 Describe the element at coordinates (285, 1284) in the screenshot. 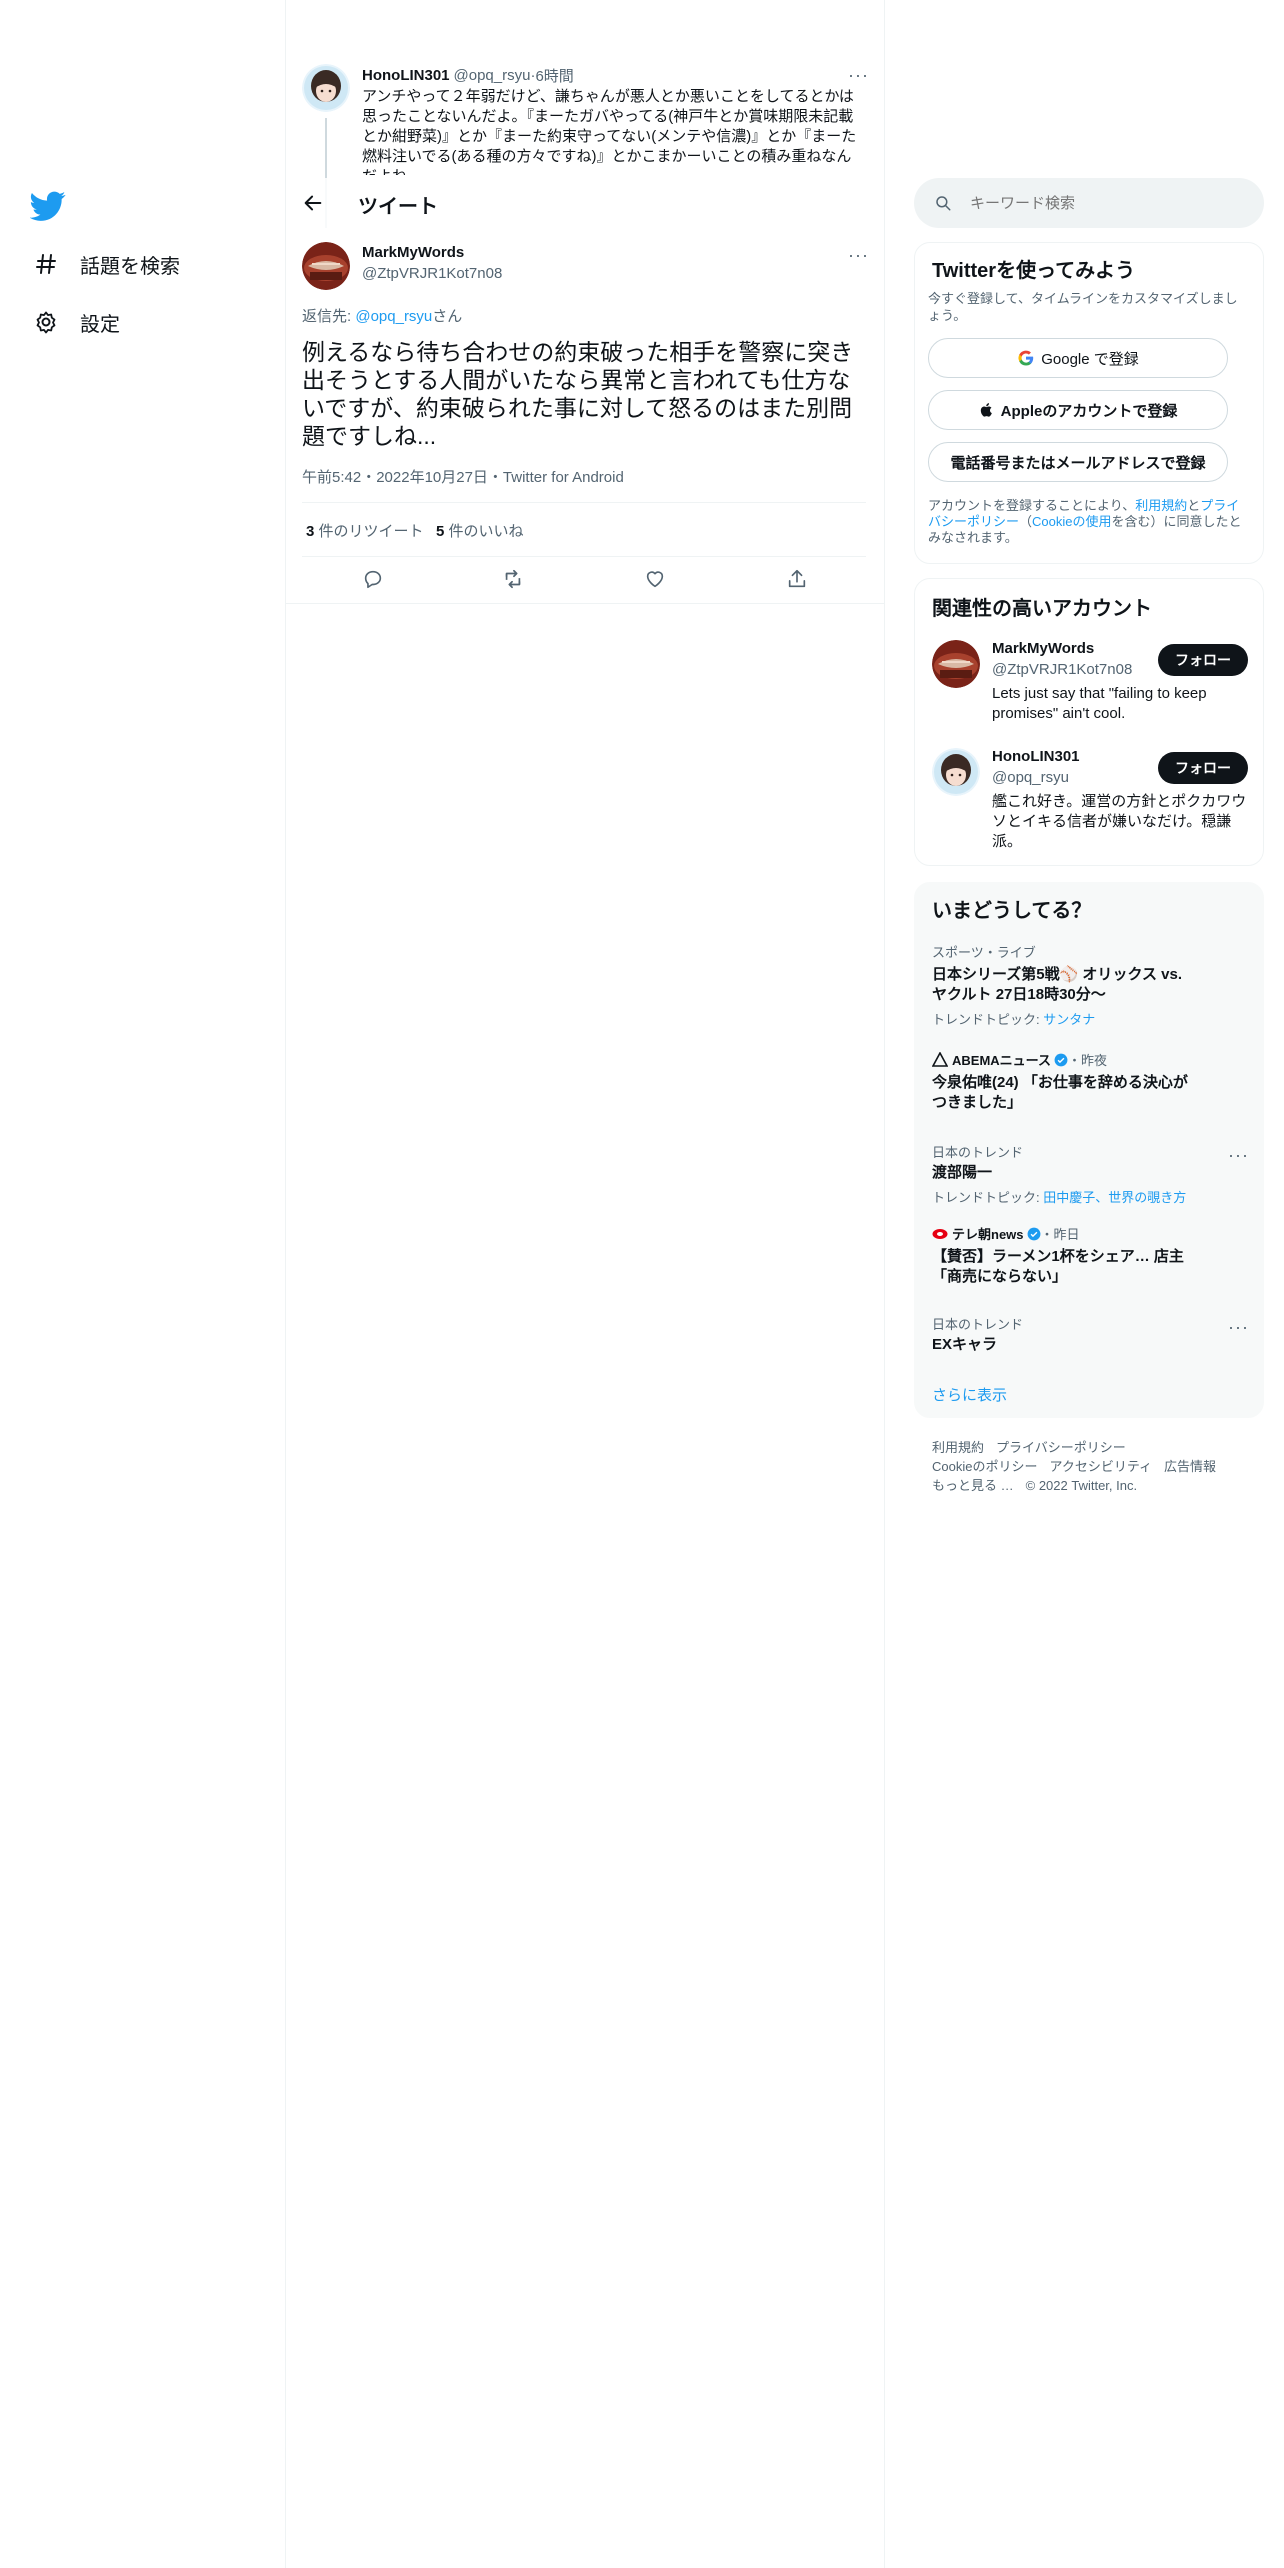

I see `nav-divider` at that location.